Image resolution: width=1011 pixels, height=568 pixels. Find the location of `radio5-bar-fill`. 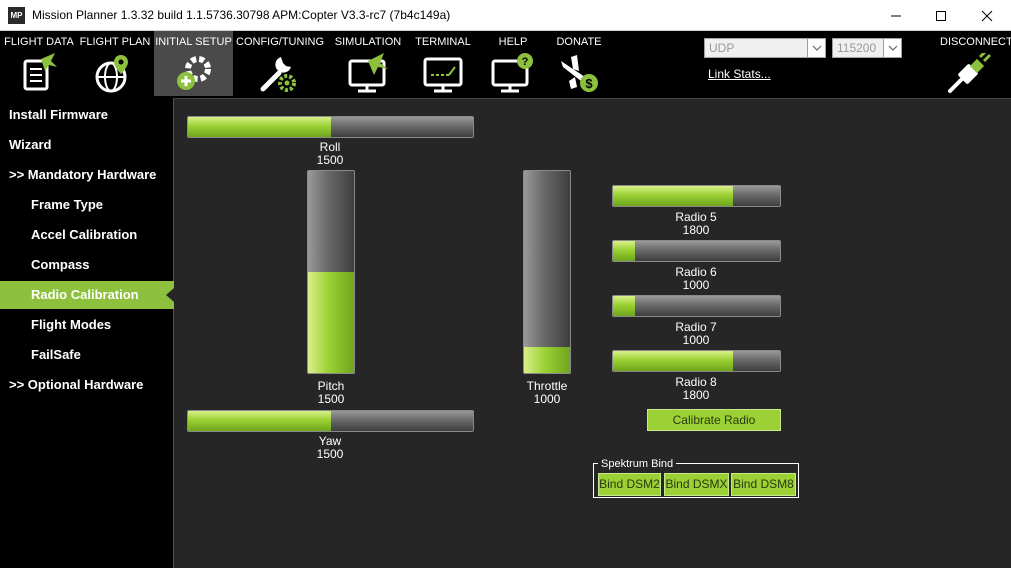

radio5-bar-fill is located at coordinates (673, 196).